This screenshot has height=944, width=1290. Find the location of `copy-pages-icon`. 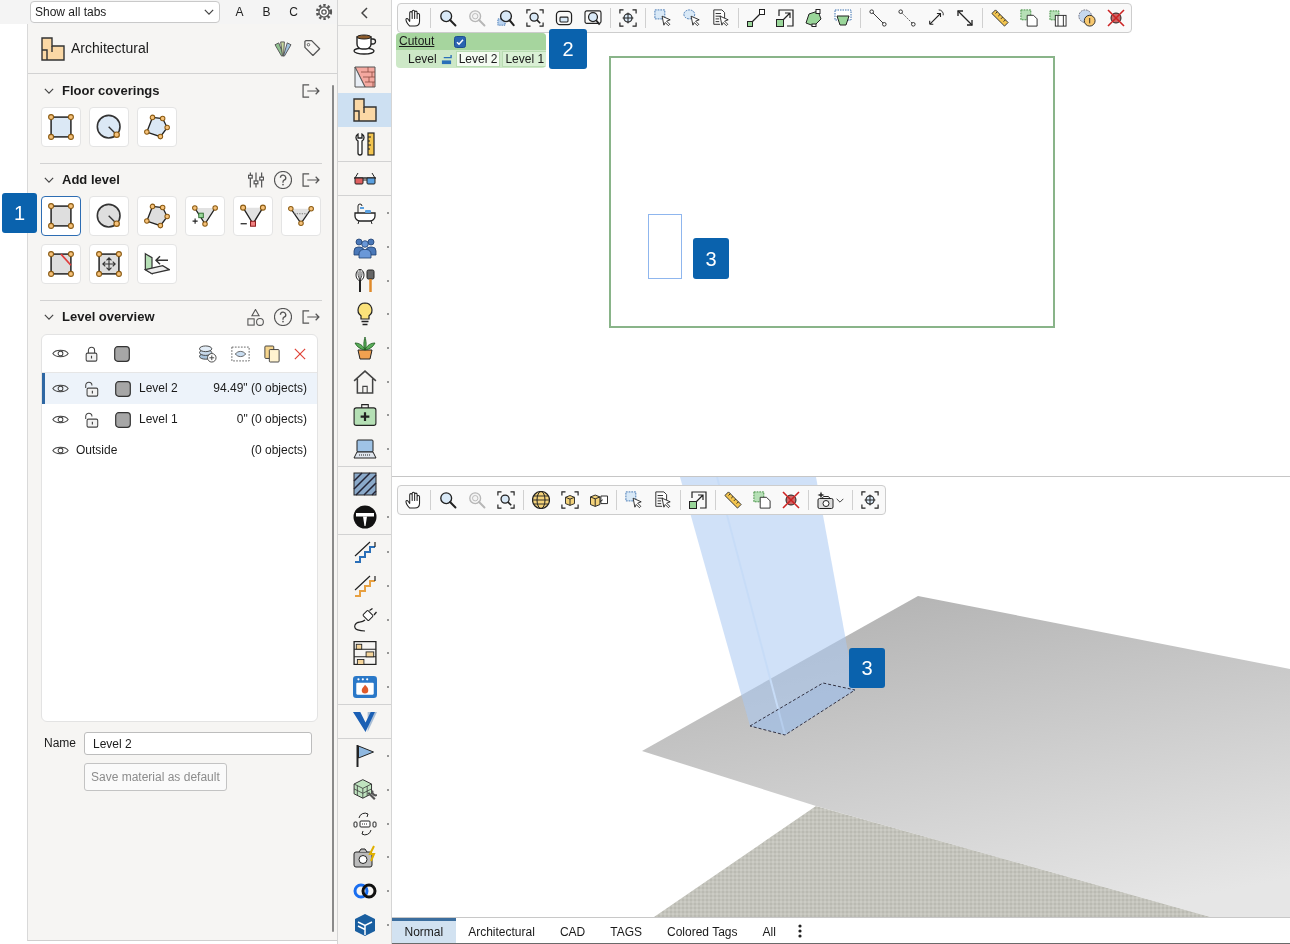

copy-pages-icon is located at coordinates (272, 353).